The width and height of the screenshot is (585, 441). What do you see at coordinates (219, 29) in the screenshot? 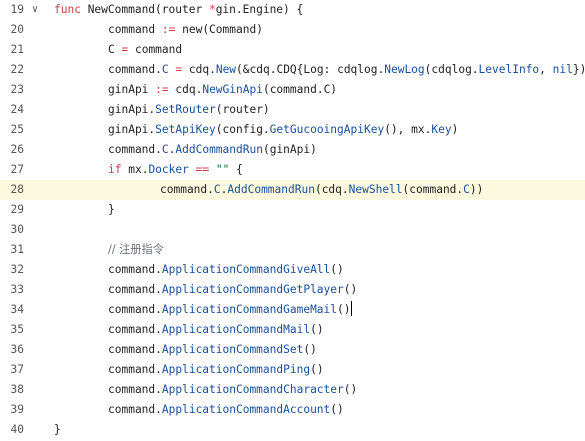
I see `code-token: new(Command)` at bounding box center [219, 29].